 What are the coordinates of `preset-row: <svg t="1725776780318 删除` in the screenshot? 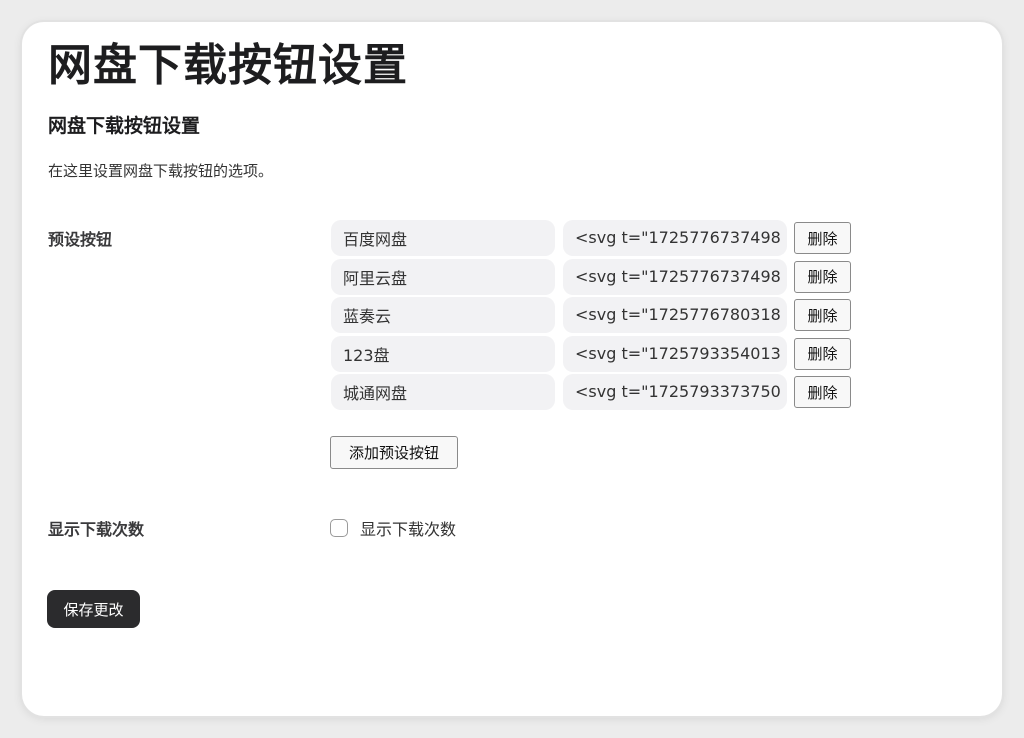 It's located at (591, 315).